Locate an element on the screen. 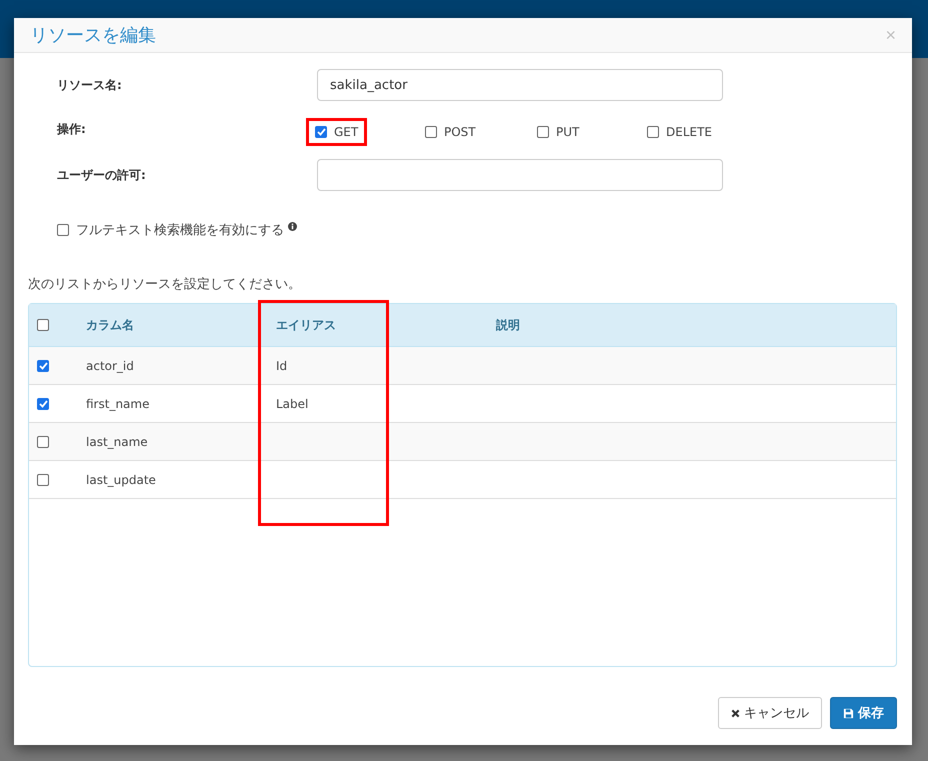 The height and width of the screenshot is (761, 928). column-header: カラム名 is located at coordinates (110, 325).